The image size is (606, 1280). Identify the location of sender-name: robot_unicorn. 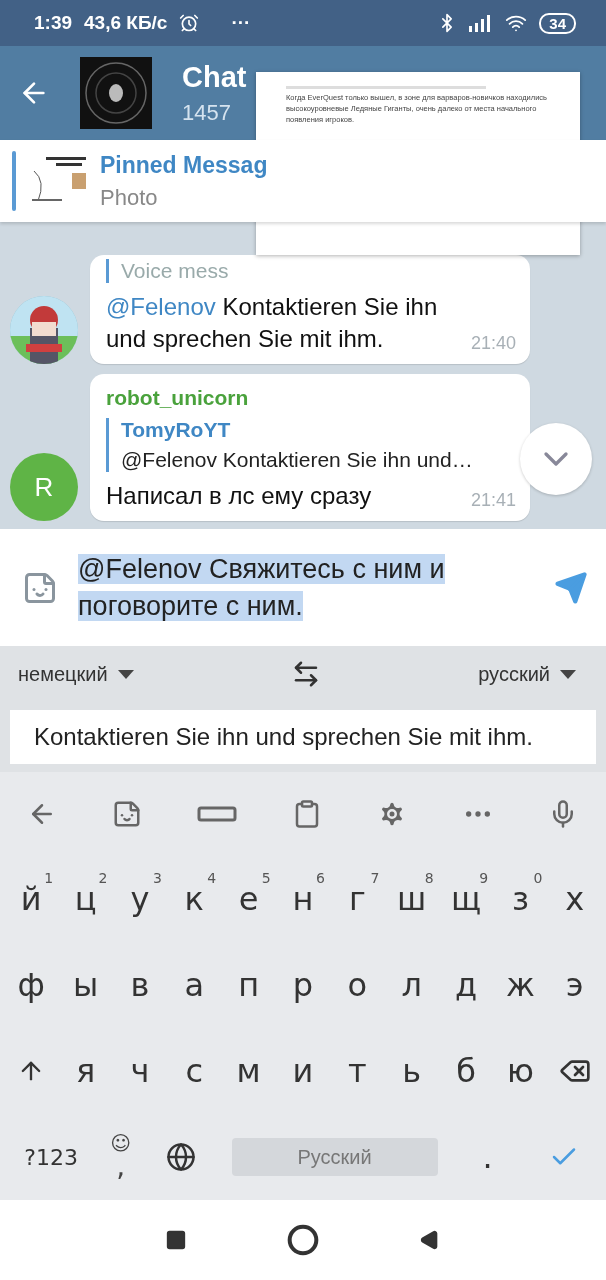
(178, 397).